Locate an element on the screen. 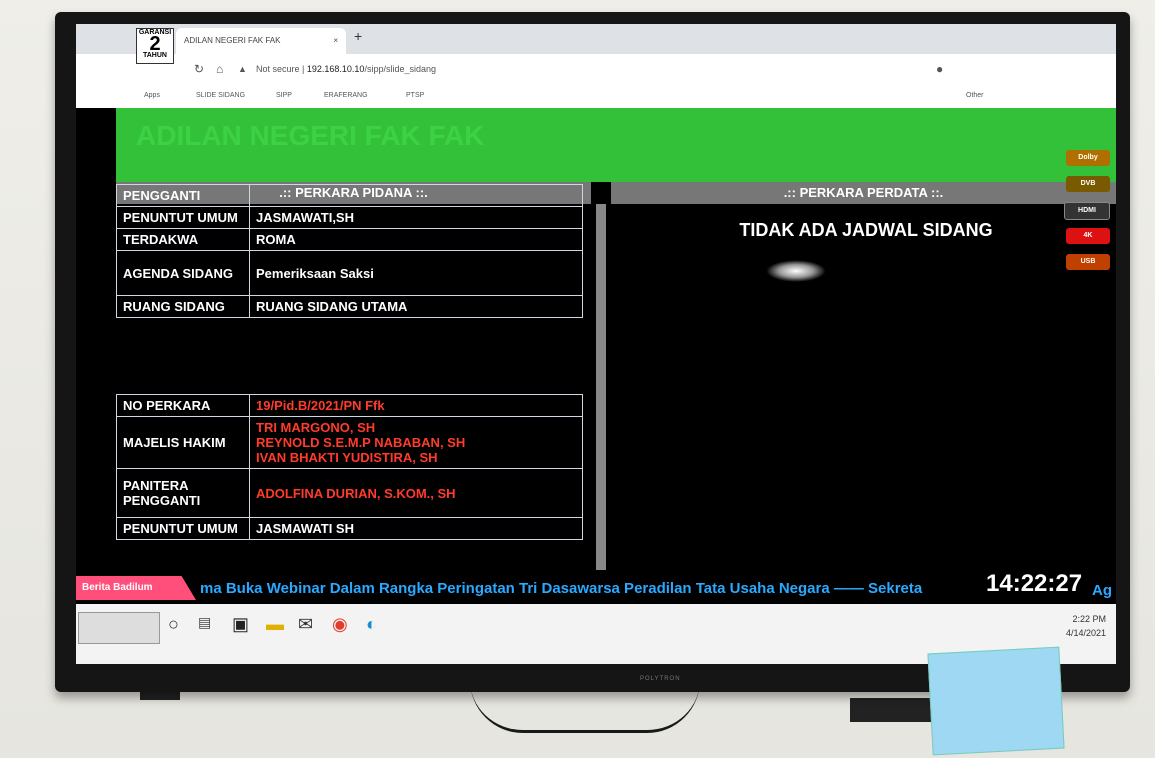 This screenshot has width=1155, height=758. table-row: PENGGANTI is located at coordinates (349, 195).